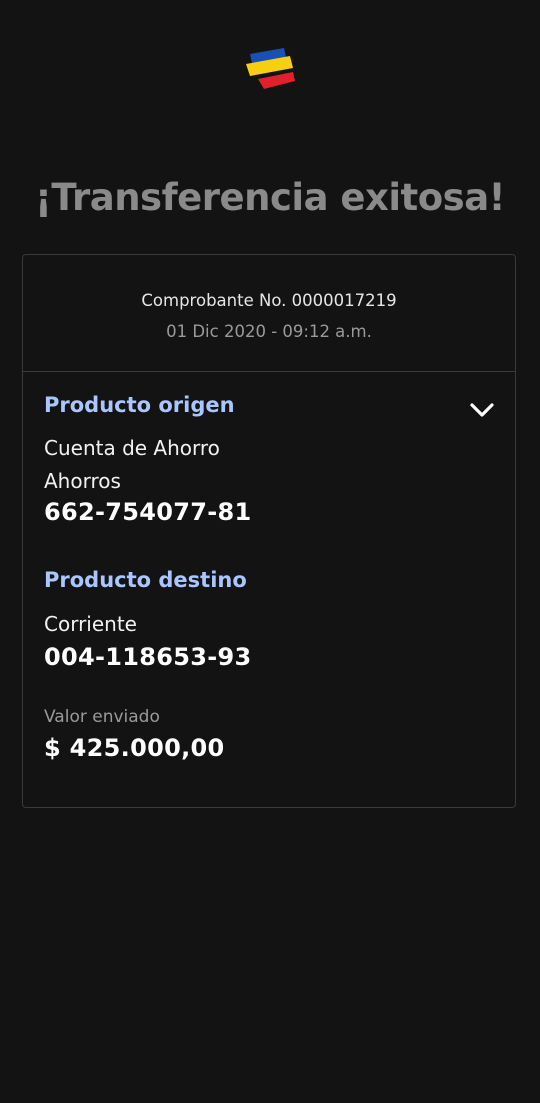  What do you see at coordinates (134, 748) in the screenshot?
I see `amount-value: $ 425.000,00` at bounding box center [134, 748].